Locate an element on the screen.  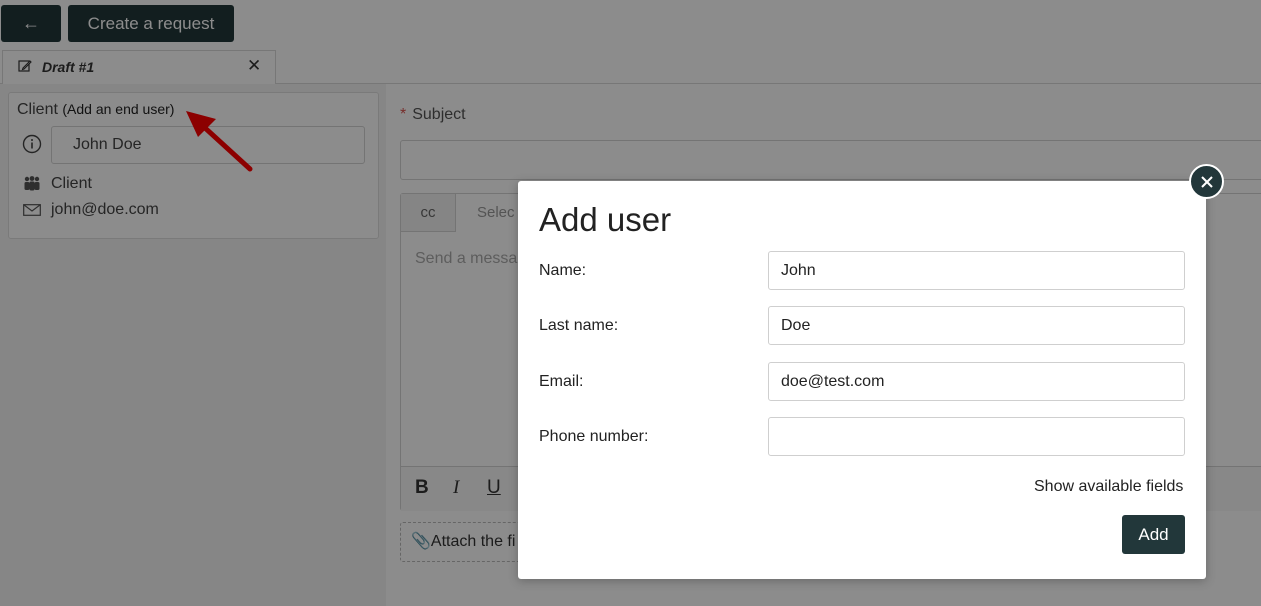
add-button-label: Add is located at coordinates (1153, 534).